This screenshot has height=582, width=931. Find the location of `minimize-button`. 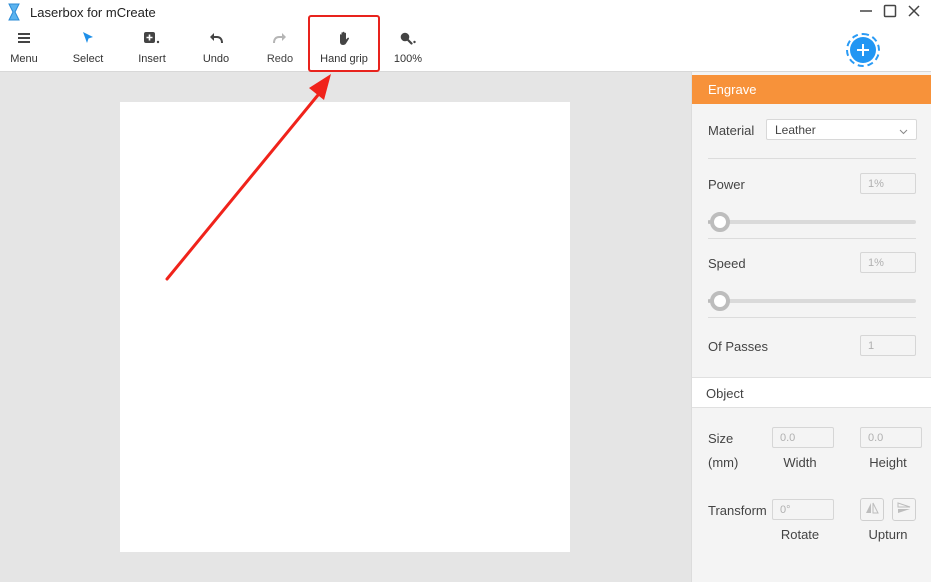

minimize-button is located at coordinates (866, 13).